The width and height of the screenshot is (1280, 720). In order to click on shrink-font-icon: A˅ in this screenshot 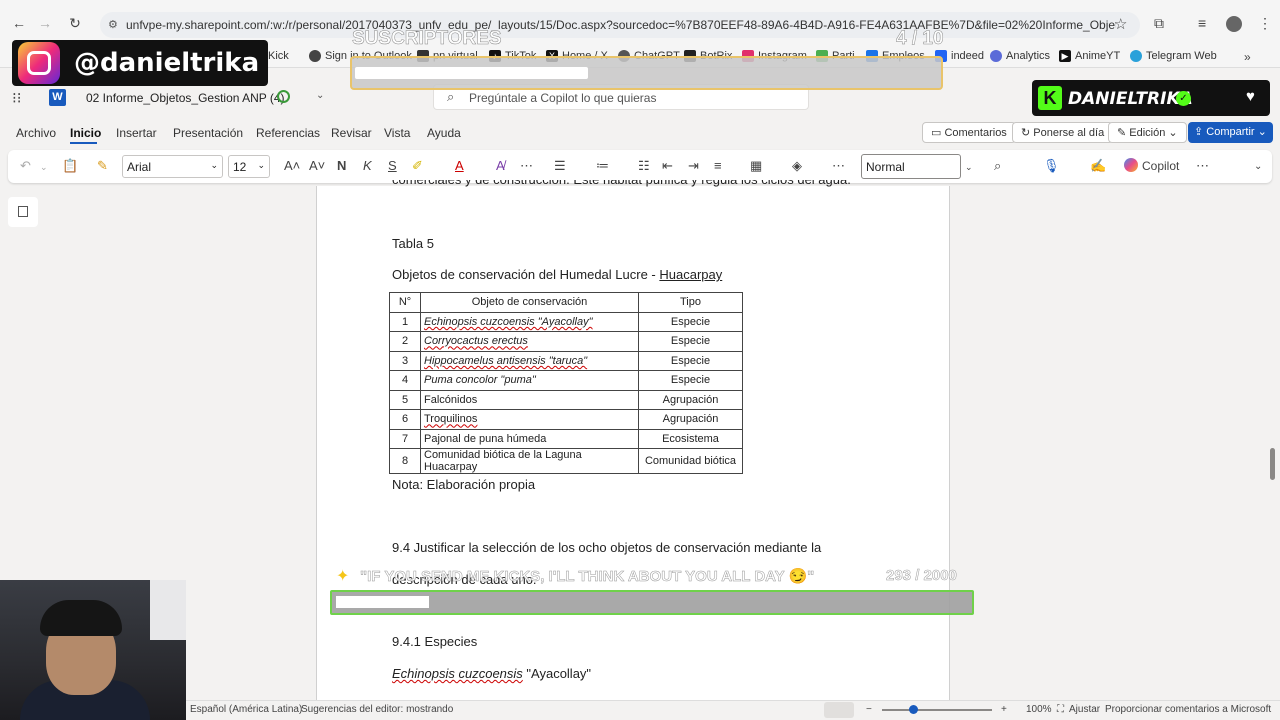, I will do `click(317, 165)`.